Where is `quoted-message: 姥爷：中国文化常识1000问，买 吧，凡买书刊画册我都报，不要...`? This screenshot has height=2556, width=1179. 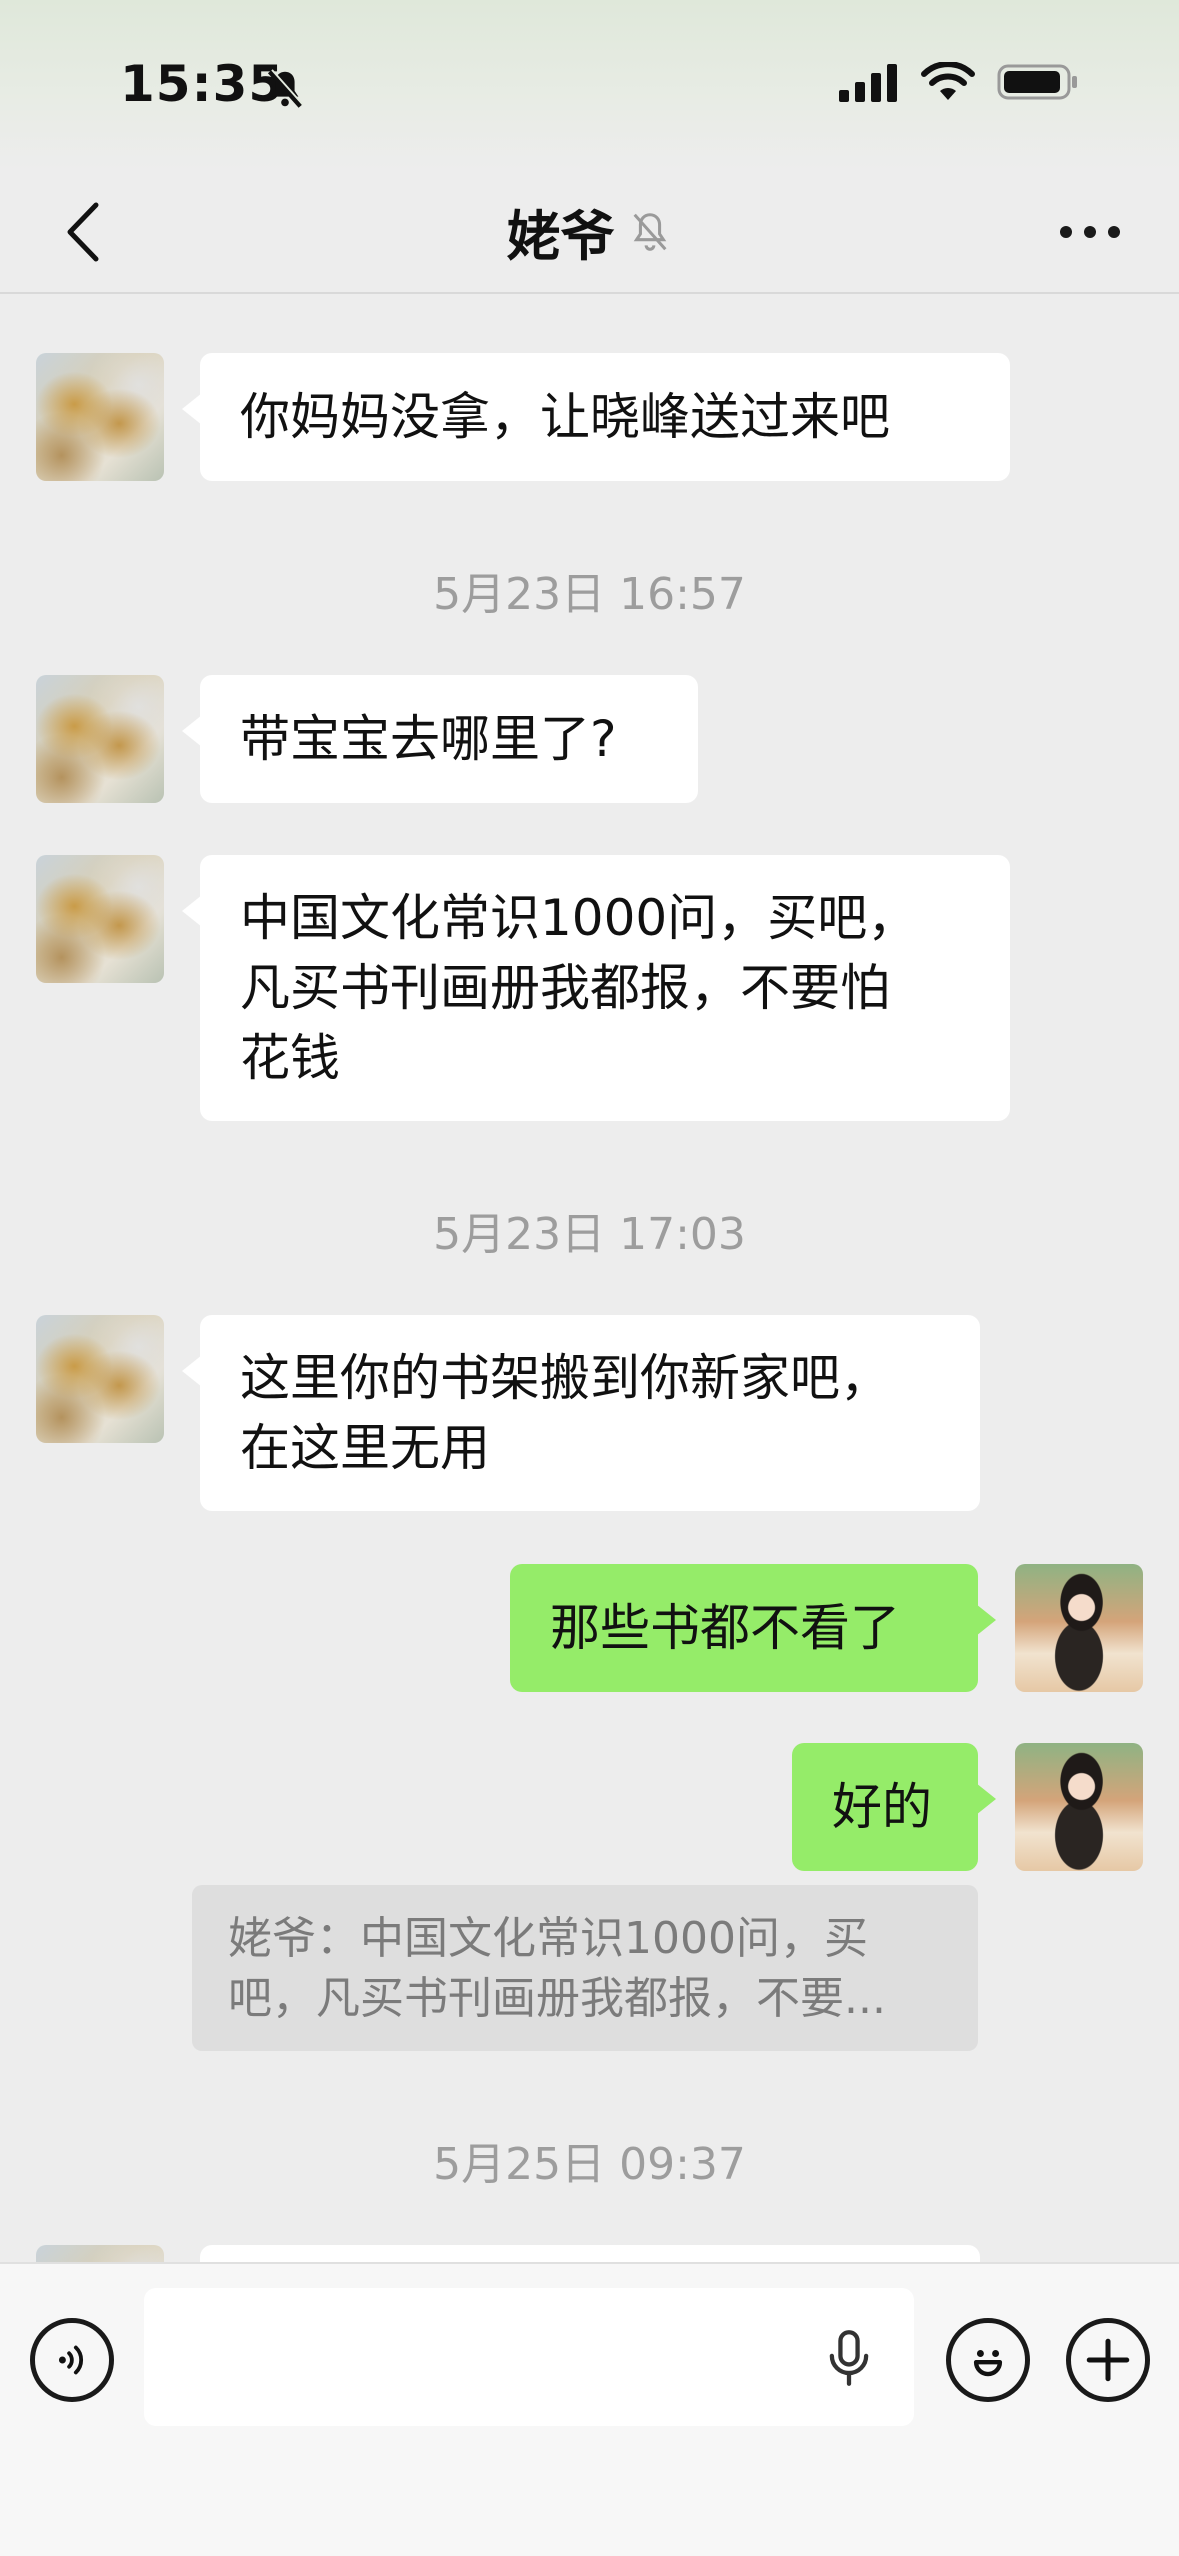 quoted-message: 姥爷：中国文化常识1000问，买 吧，凡买书刊画册我都报，不要... is located at coordinates (585, 1968).